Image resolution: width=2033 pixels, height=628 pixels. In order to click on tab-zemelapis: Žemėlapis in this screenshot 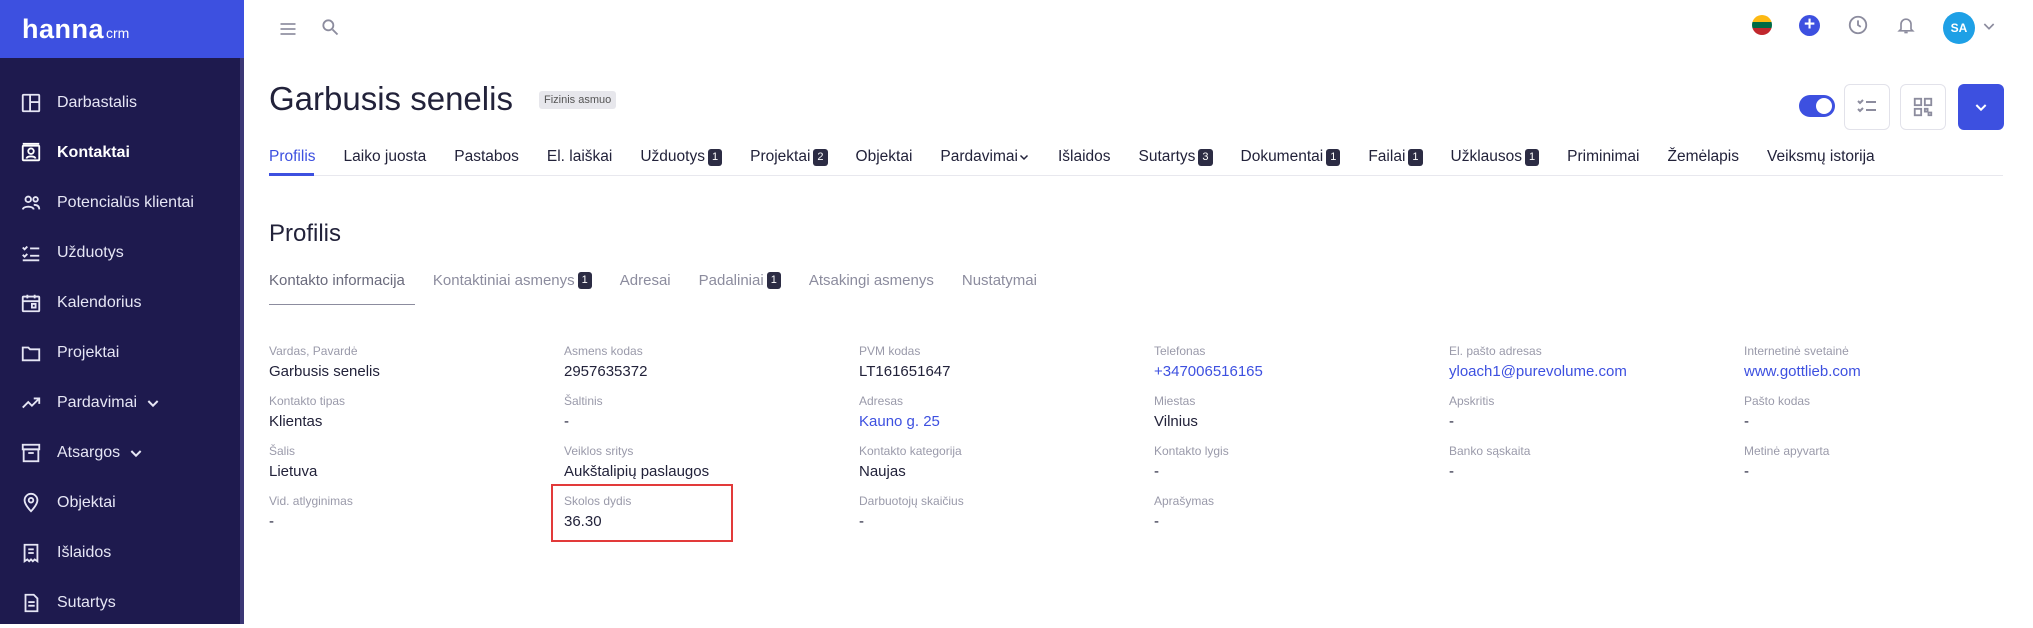, I will do `click(1703, 157)`.